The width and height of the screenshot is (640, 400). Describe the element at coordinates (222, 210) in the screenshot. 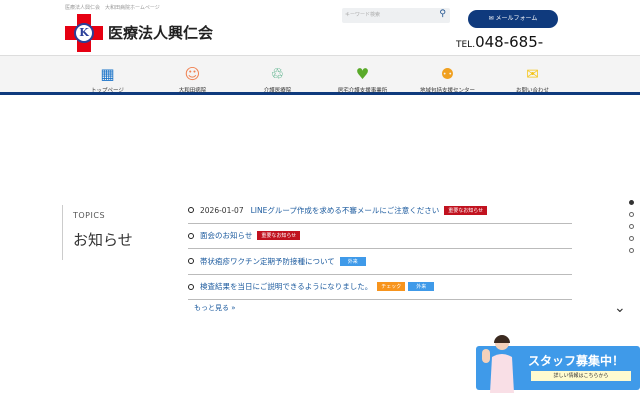

I see `news-date: 2026-01-07` at that location.